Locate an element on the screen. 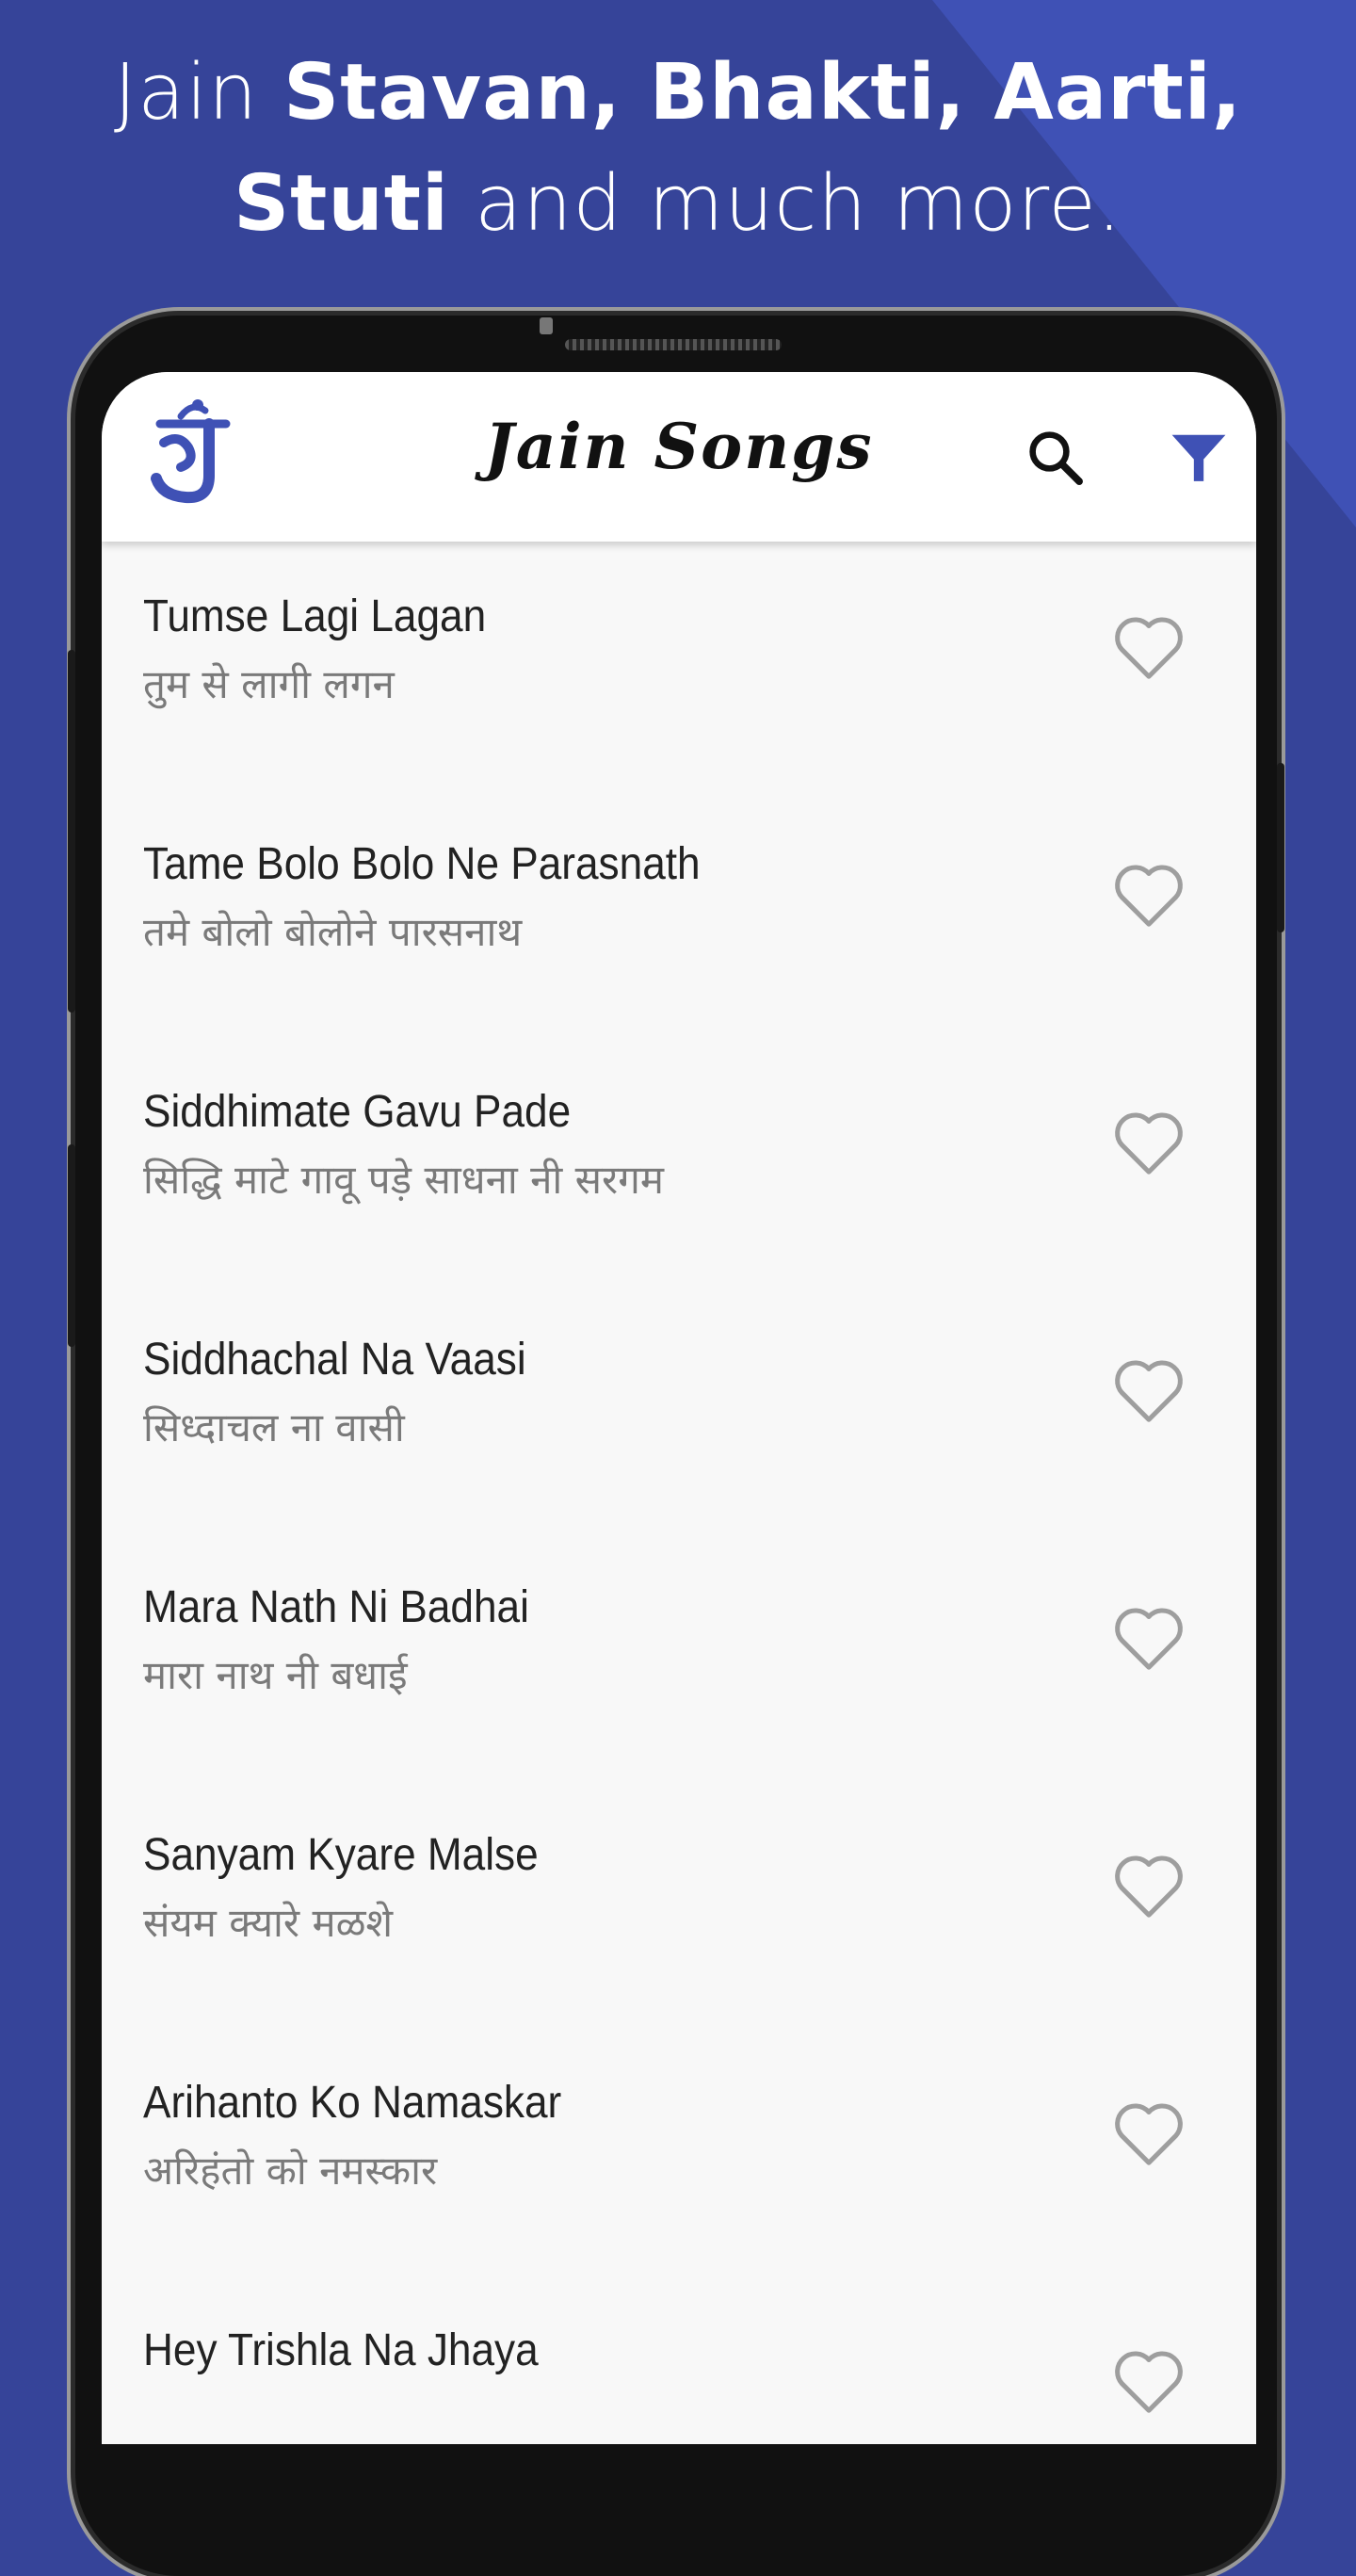  song-title: Siddhachal Na Vaasi is located at coordinates (335, 1360).